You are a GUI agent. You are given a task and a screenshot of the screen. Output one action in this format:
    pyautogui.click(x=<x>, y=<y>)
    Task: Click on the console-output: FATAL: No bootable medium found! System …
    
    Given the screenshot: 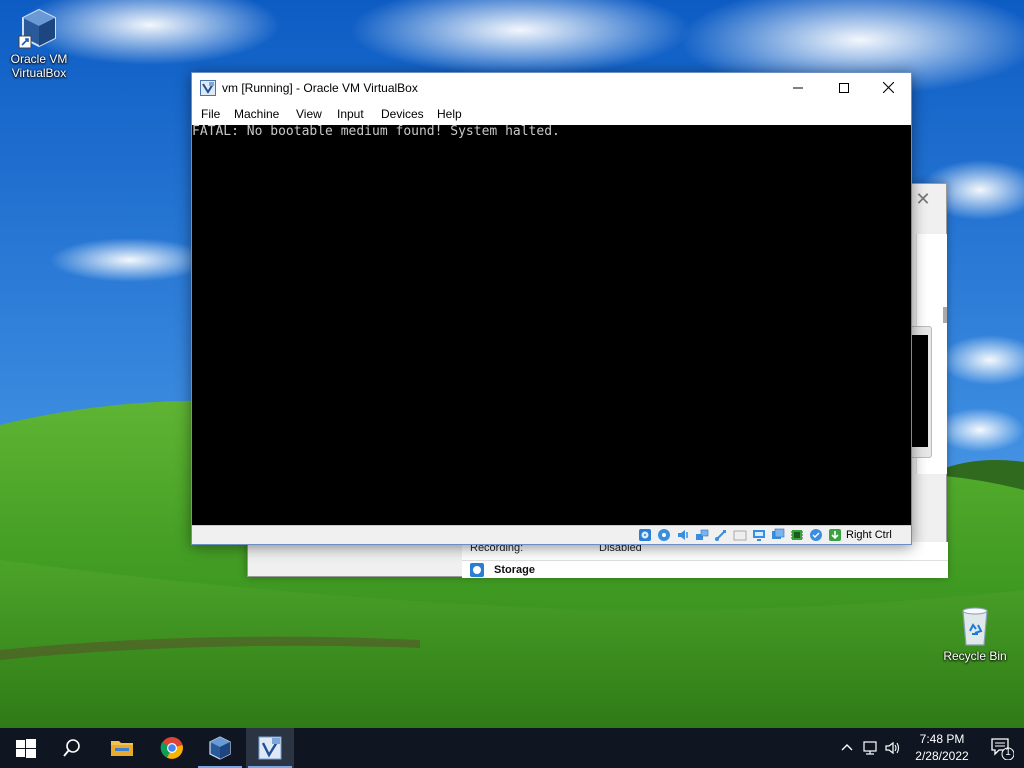 What is the action you would take?
    pyautogui.click(x=376, y=132)
    